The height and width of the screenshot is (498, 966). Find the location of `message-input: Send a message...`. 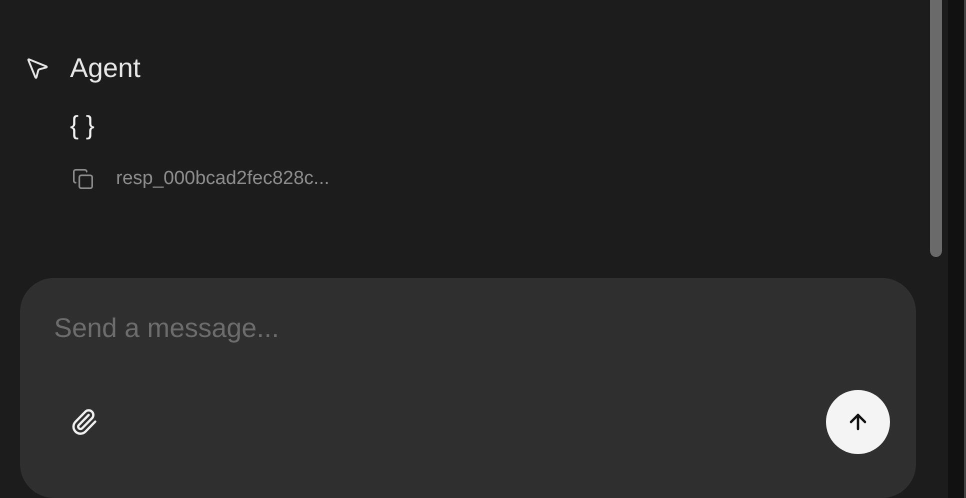

message-input: Send a message... is located at coordinates (434, 328).